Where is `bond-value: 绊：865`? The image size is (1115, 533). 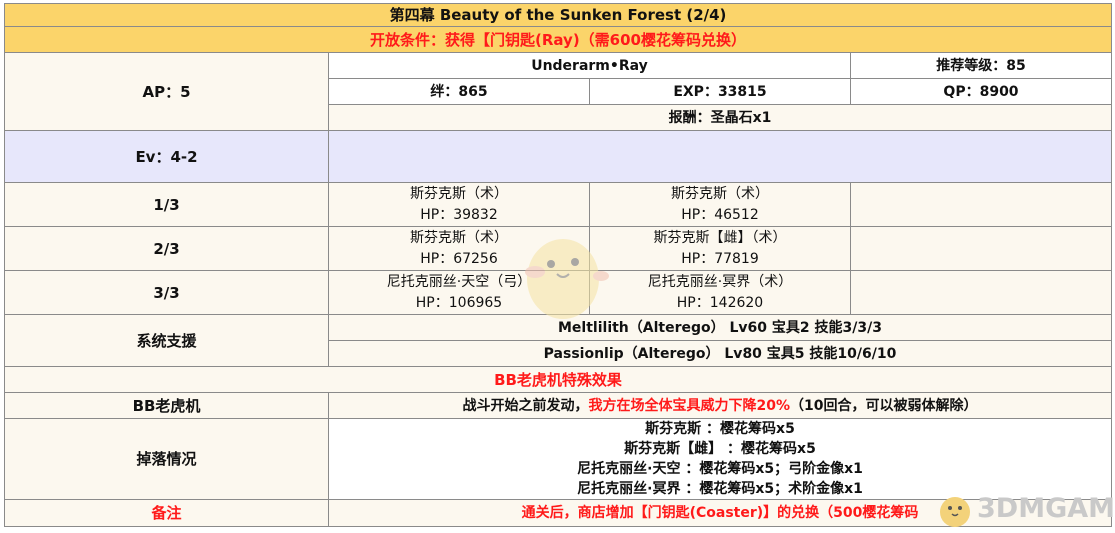 bond-value: 绊：865 is located at coordinates (459, 91).